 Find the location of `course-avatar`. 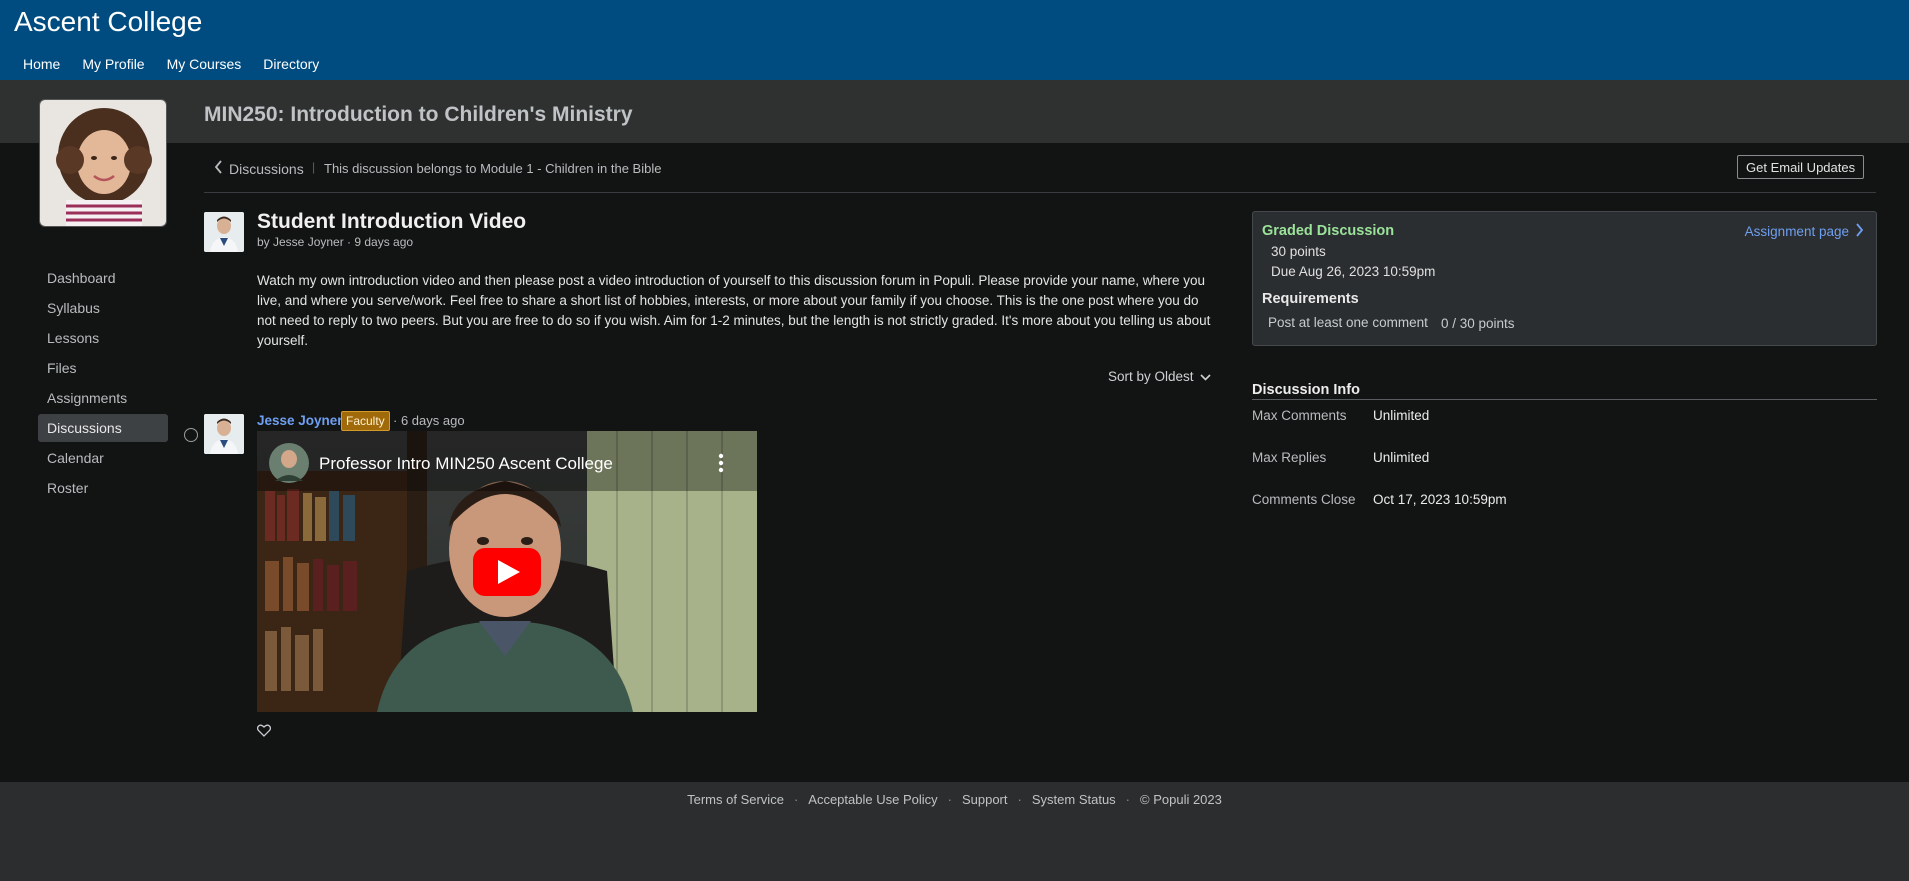

course-avatar is located at coordinates (103, 163).